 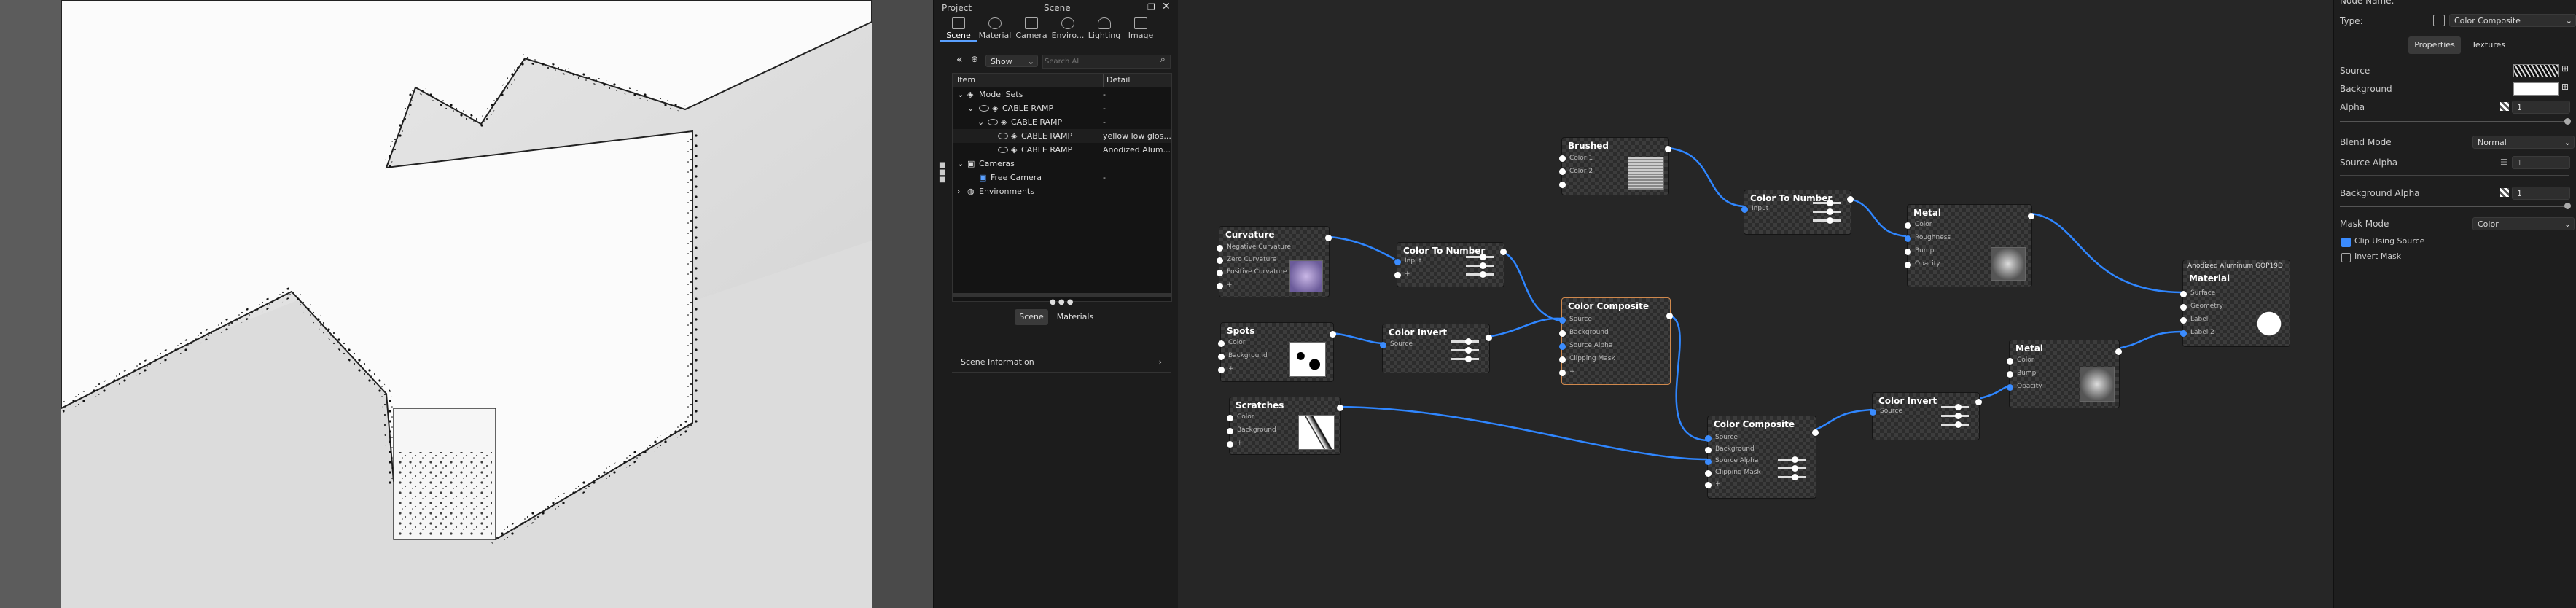 I want to click on column-detail: Detail, so click(x=1116, y=80).